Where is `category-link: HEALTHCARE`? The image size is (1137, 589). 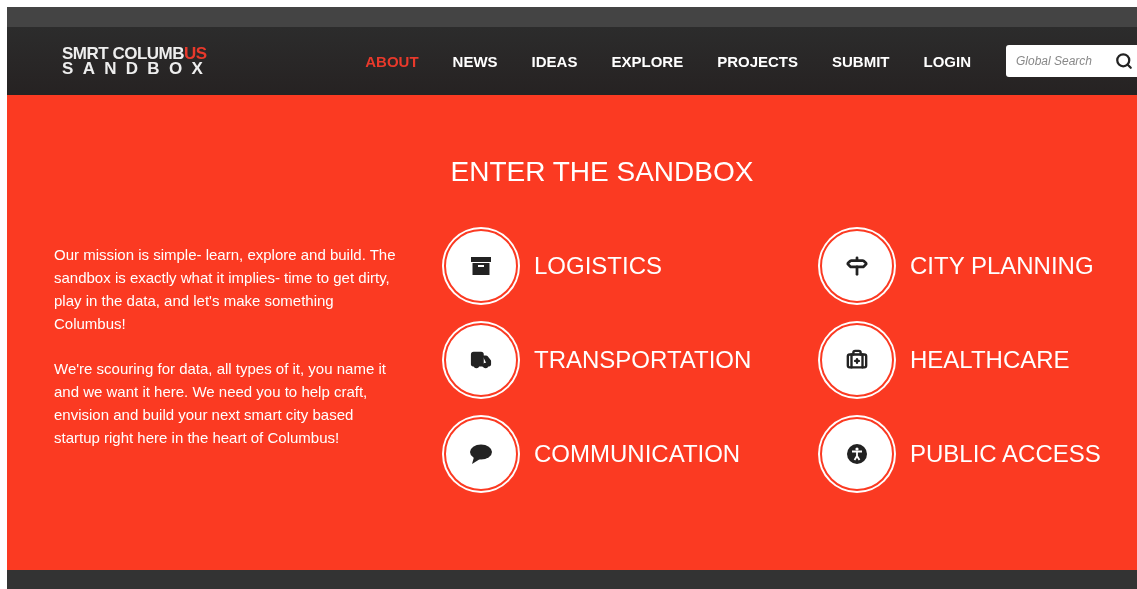 category-link: HEALTHCARE is located at coordinates (990, 360).